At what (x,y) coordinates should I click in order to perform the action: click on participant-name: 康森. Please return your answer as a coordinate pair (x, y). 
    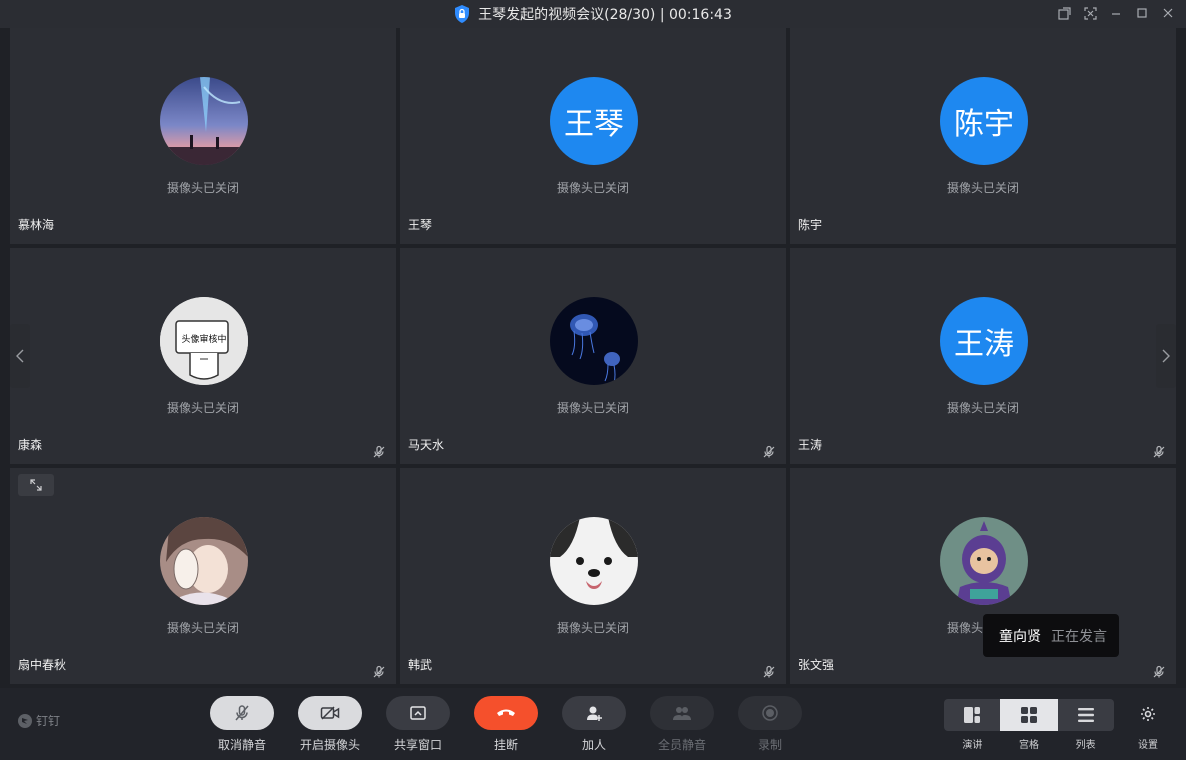
    Looking at the image, I should click on (30, 445).